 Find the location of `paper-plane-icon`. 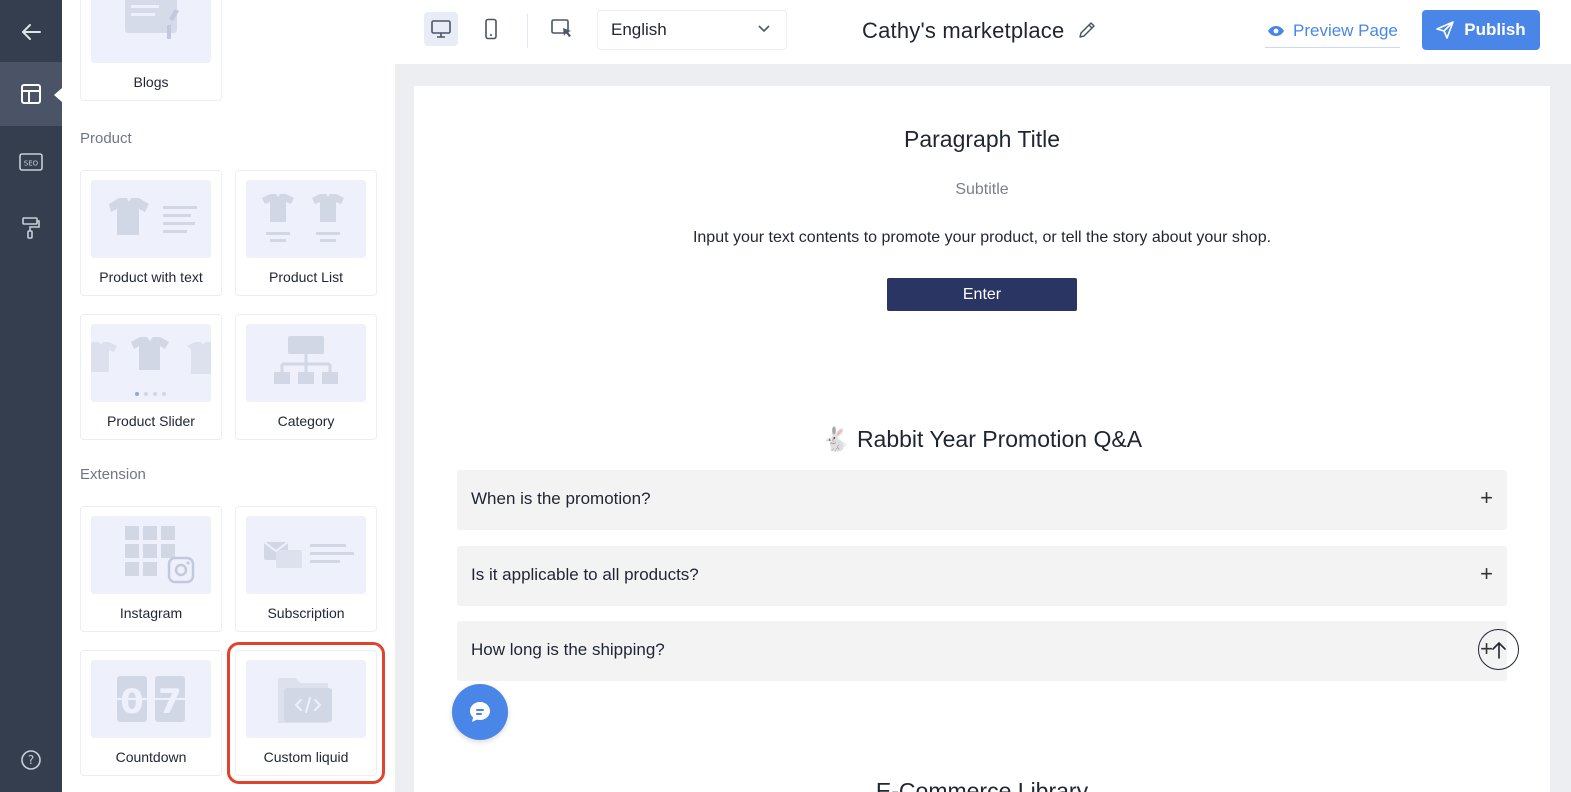

paper-plane-icon is located at coordinates (1445, 30).